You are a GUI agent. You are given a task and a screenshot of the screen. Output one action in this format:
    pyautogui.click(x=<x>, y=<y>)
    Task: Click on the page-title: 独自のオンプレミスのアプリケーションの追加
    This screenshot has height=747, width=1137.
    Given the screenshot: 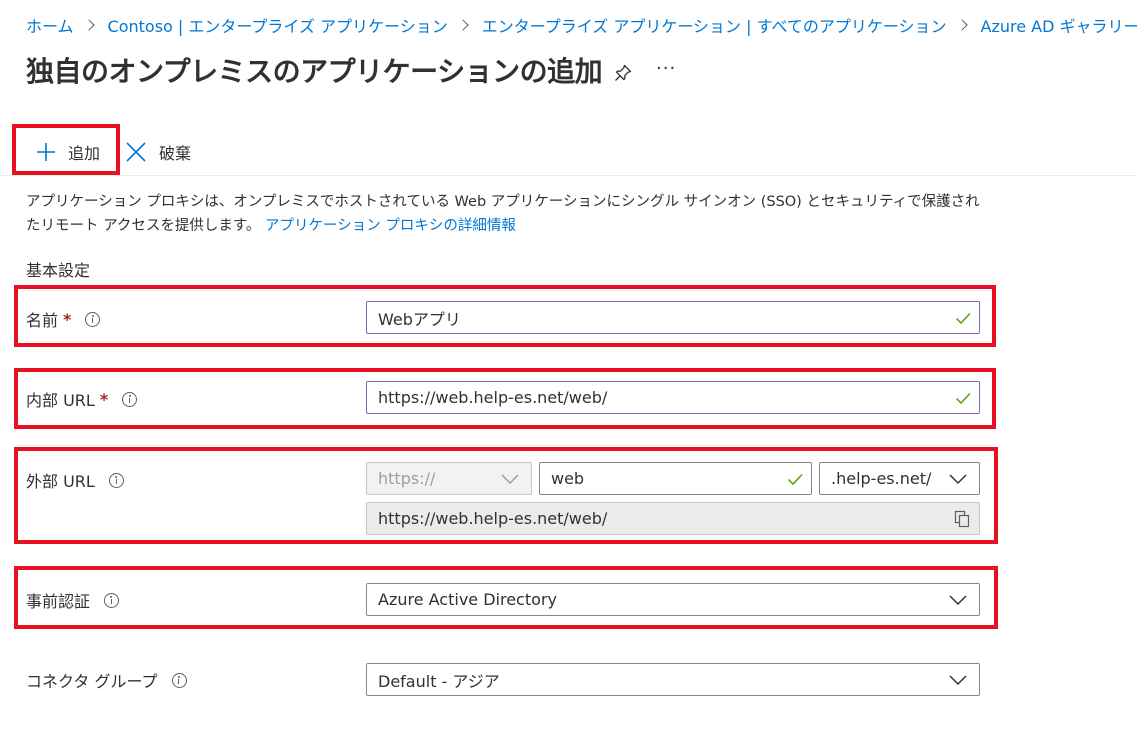 What is the action you would take?
    pyautogui.click(x=314, y=71)
    